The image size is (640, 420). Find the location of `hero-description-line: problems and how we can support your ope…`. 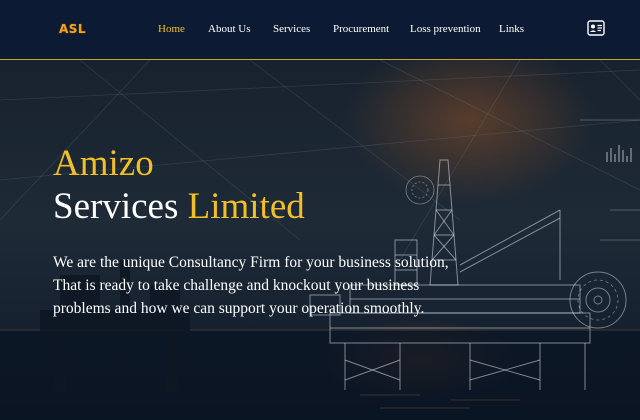

hero-description-line: problems and how we can support your ope… is located at coordinates (239, 308).